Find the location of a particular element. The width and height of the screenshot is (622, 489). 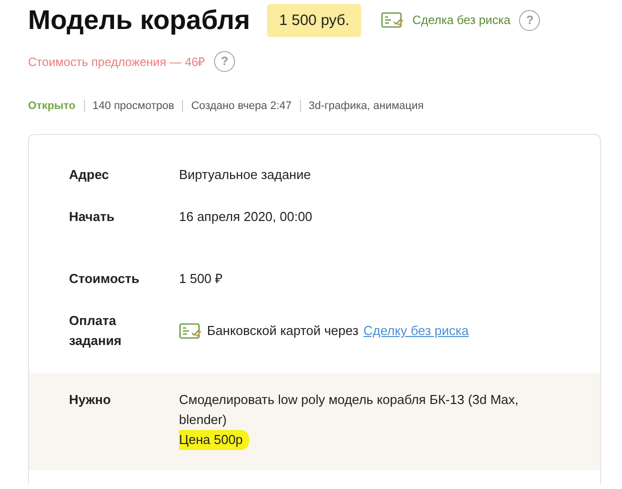

field-label: Стоимость is located at coordinates (104, 279).